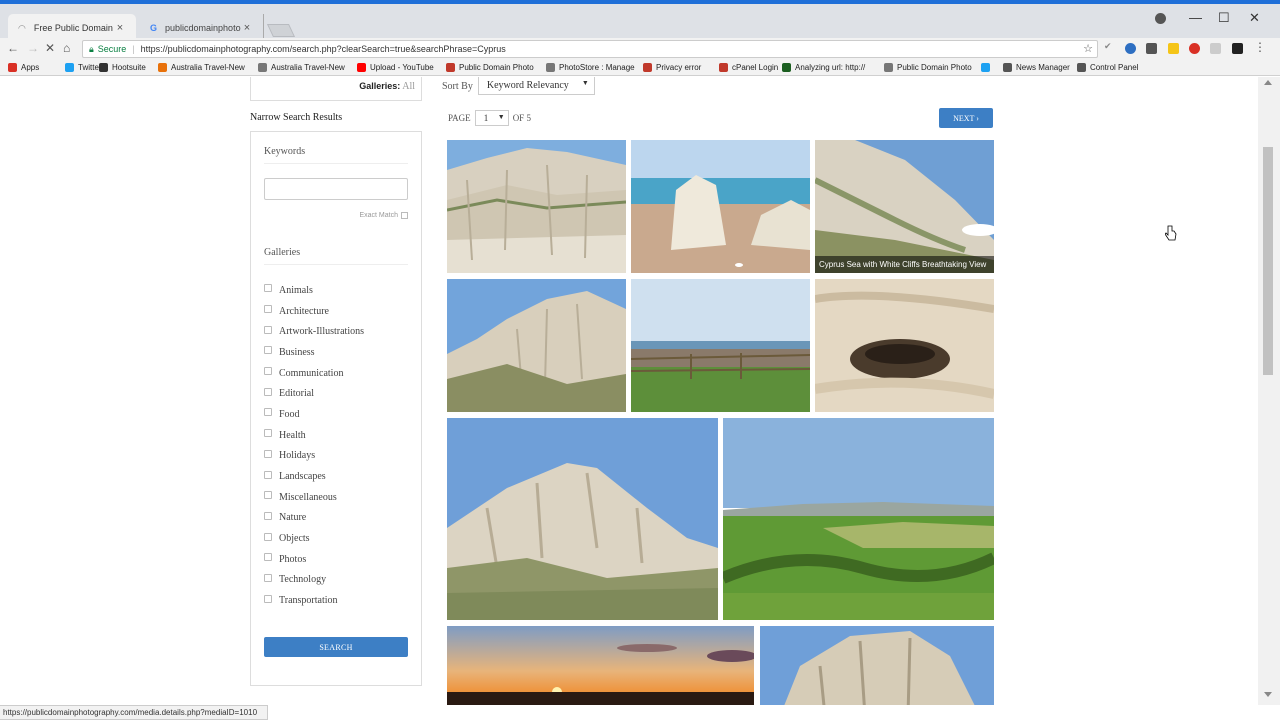 This screenshot has height=720, width=1280. I want to click on extension-yellow-icon, so click(1173, 48).